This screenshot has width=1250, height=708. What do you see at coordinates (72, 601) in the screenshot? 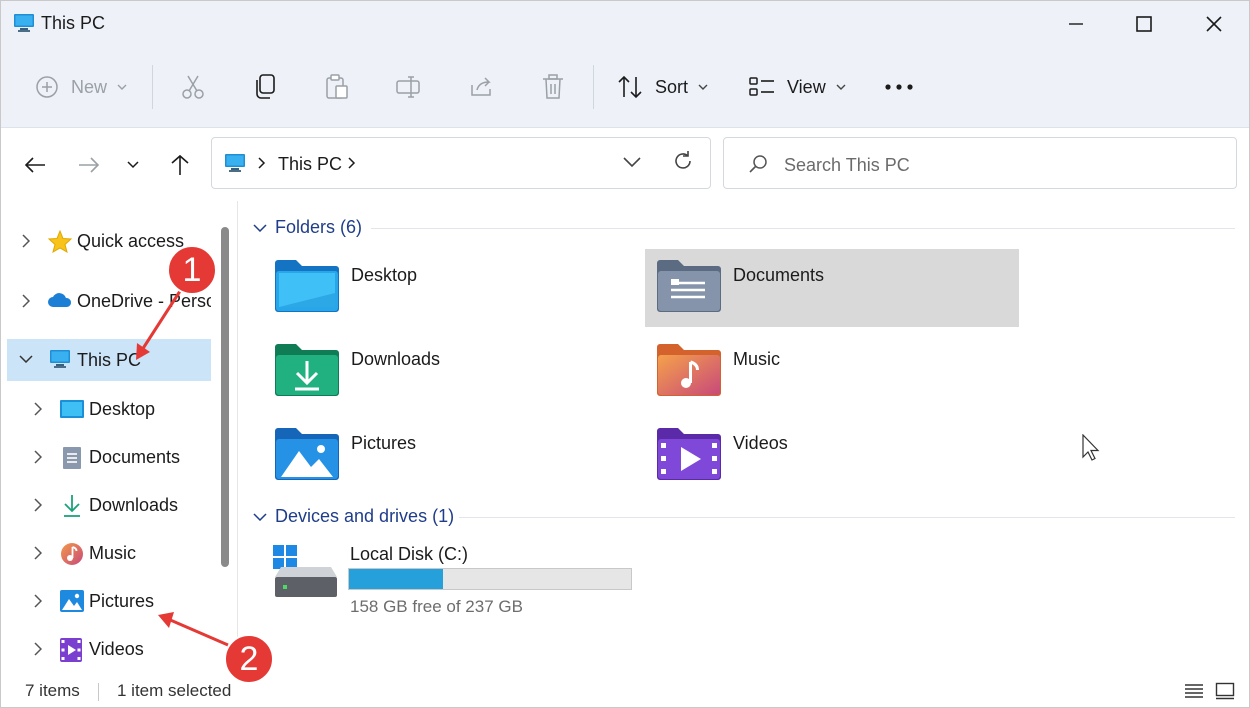
I see `pictures-icon` at bounding box center [72, 601].